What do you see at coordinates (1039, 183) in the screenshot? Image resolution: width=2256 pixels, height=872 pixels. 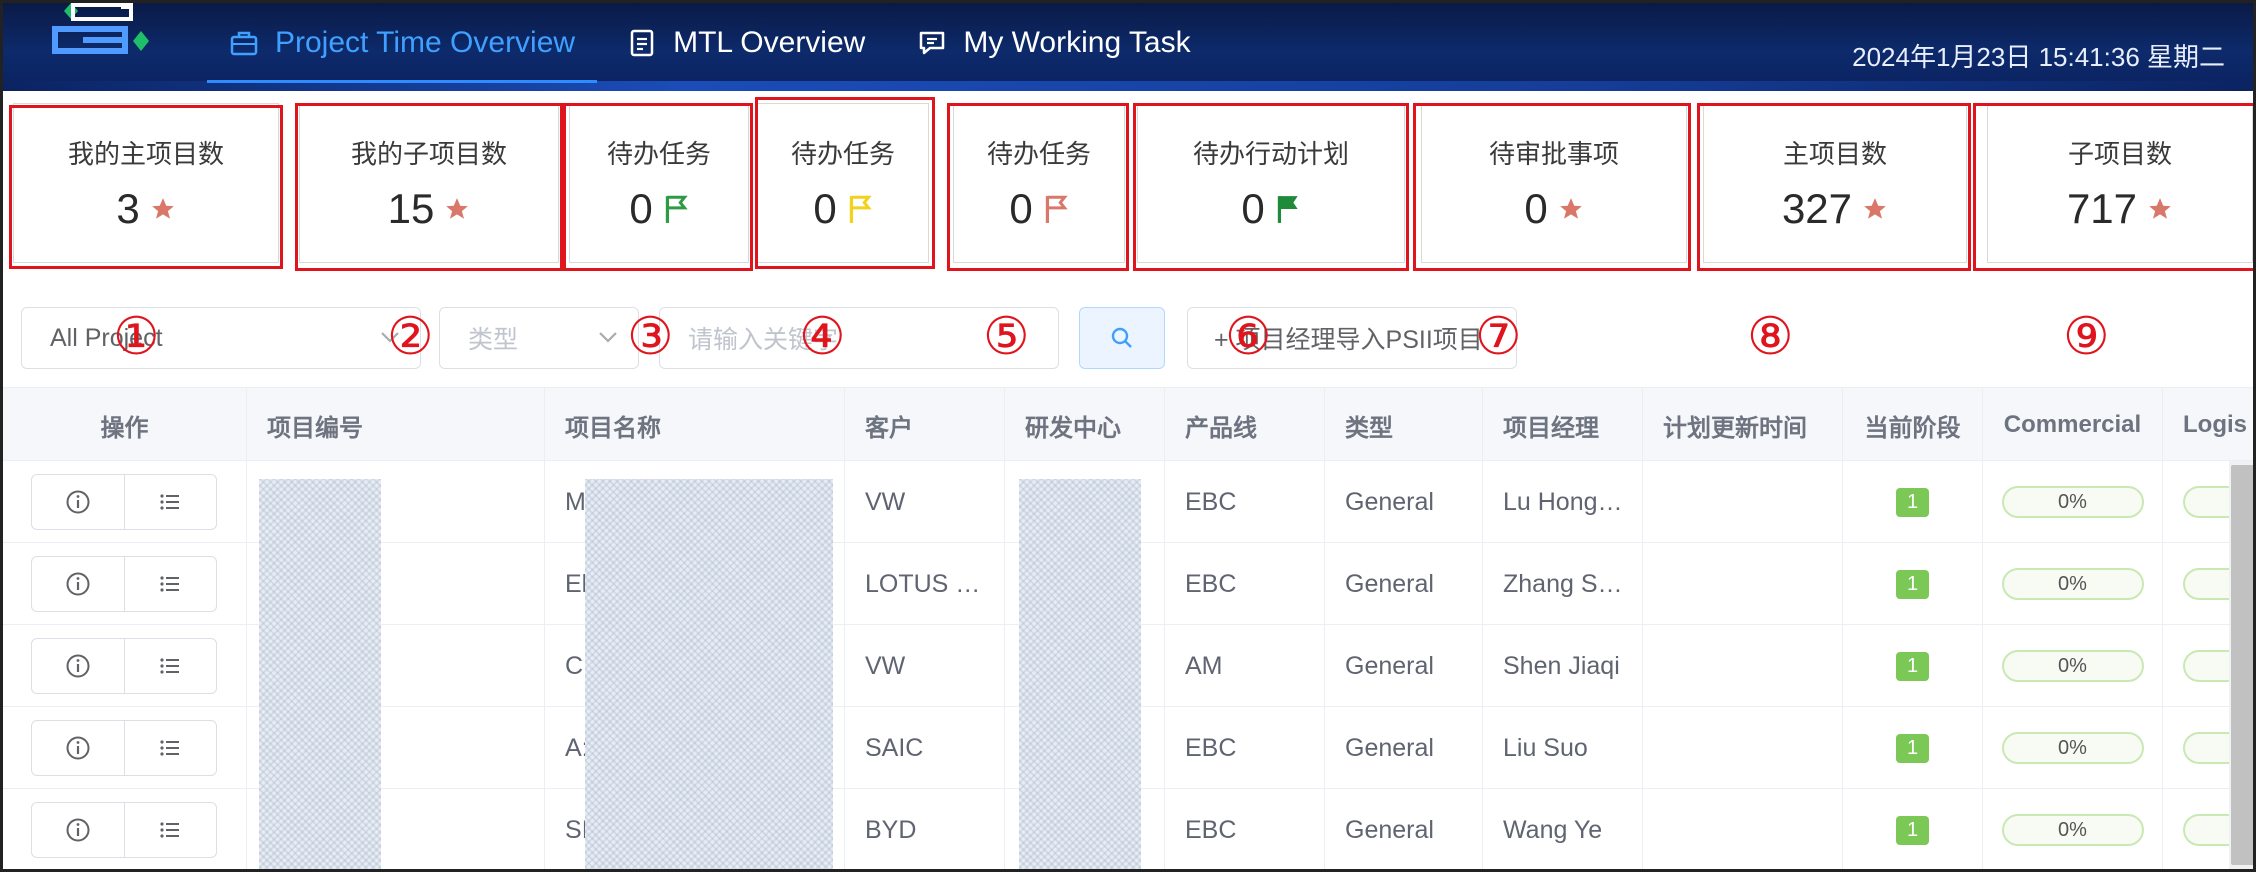 I see `card-todo-tasks-red: 待办任务 0` at bounding box center [1039, 183].